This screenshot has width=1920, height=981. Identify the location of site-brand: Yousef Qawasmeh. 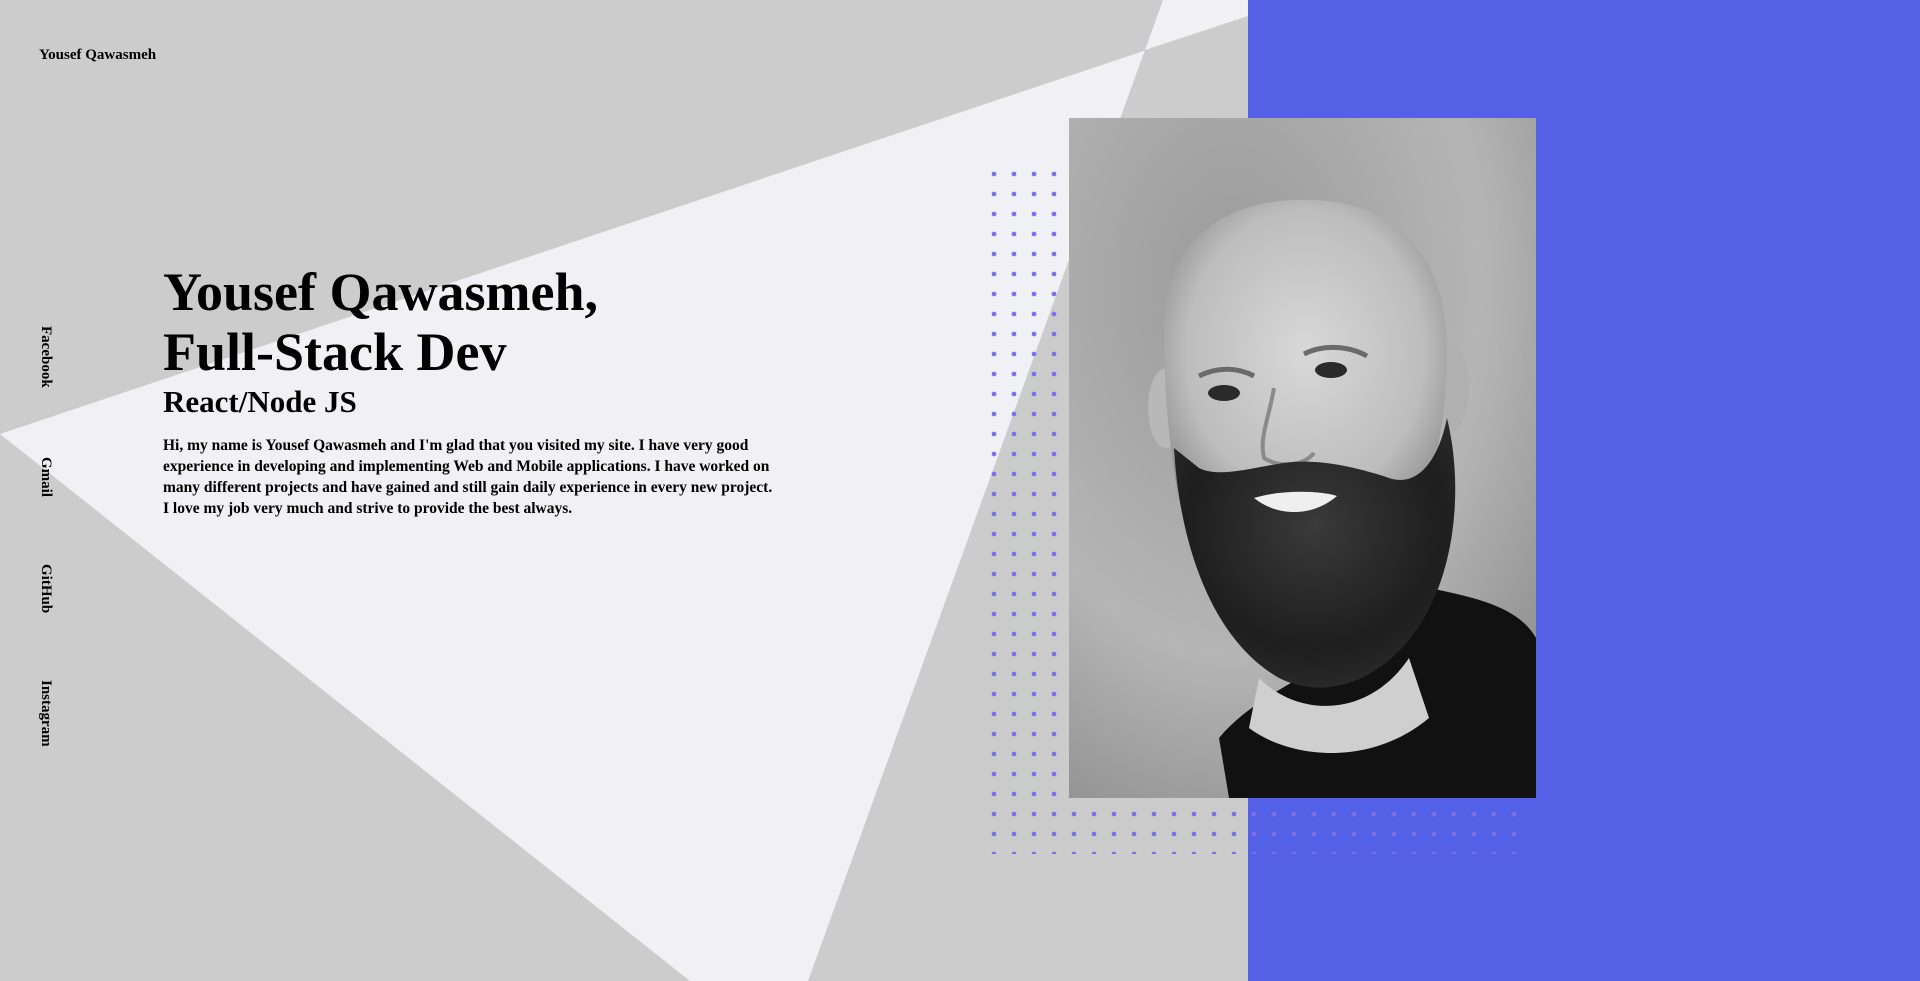
(97, 55).